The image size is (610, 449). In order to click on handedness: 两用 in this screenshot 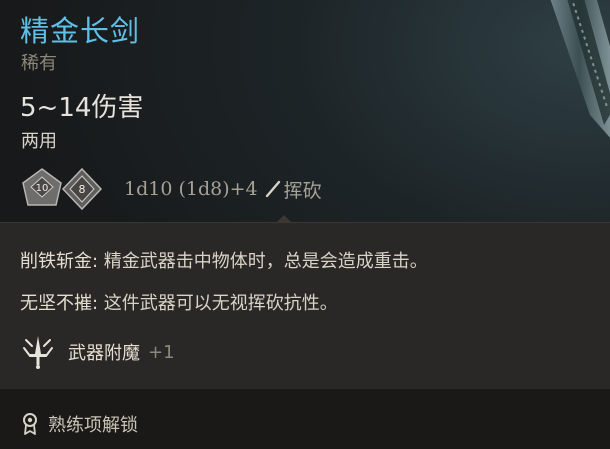, I will do `click(39, 141)`.